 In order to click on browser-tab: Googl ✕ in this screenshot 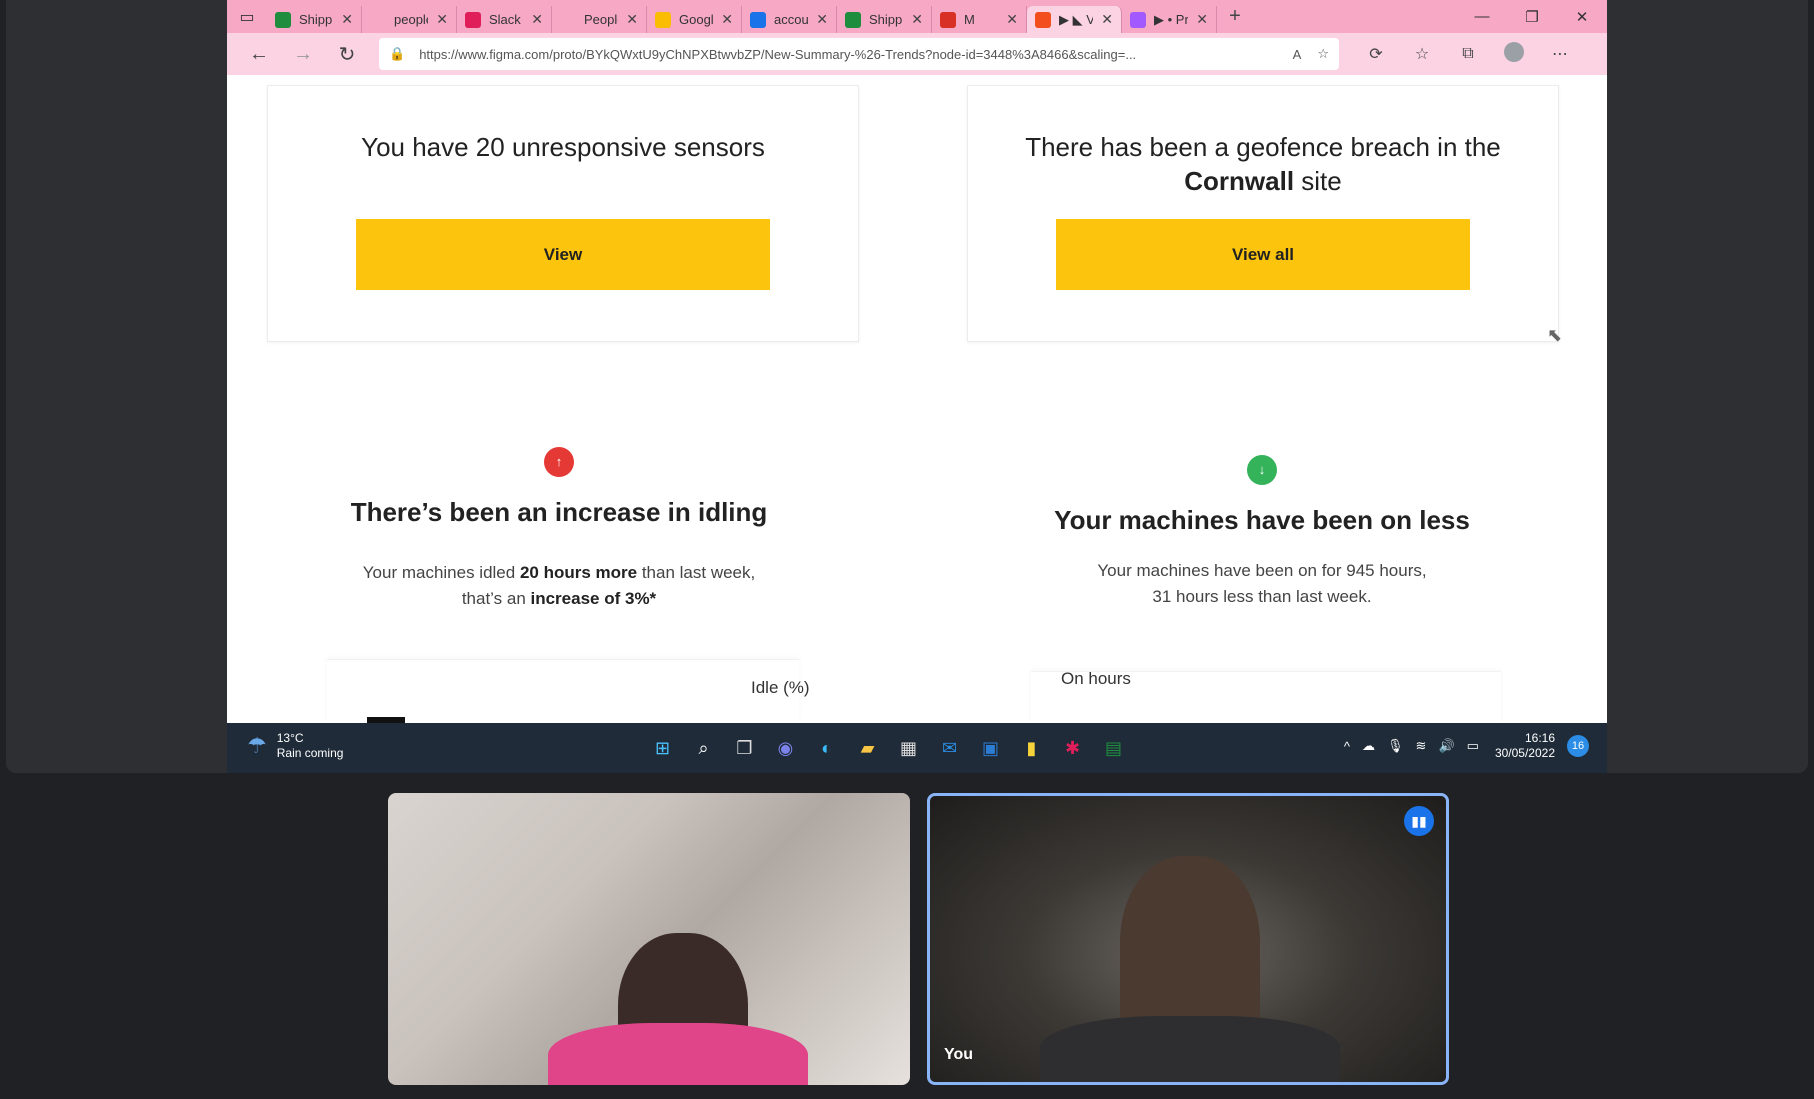, I will do `click(694, 19)`.